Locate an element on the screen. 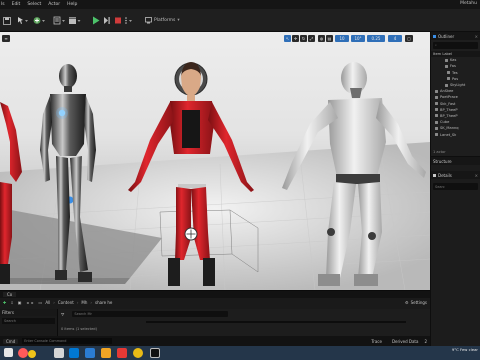 This screenshot has height=360, width=480. content-browser-tab: Co is located at coordinates (10, 294).